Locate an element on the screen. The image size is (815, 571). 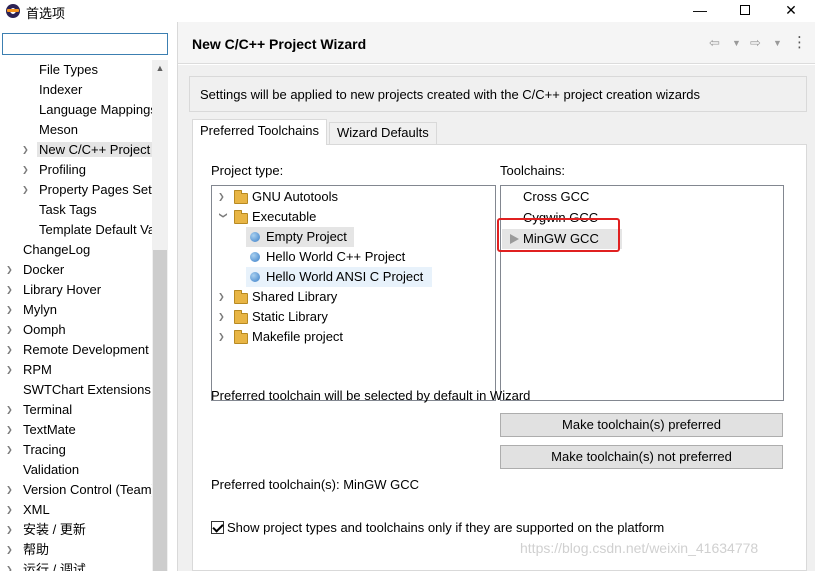
sidebar-item: ❯ Terminal is located at coordinates (76, 410).